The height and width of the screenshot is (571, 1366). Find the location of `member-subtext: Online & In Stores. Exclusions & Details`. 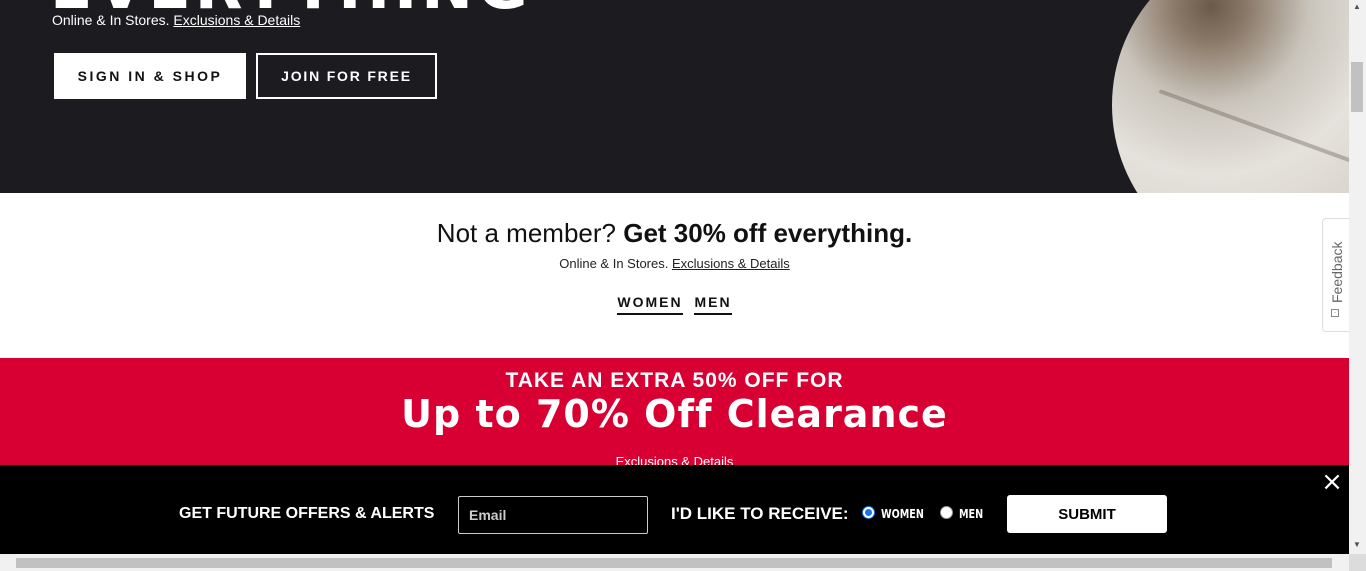

member-subtext: Online & In Stores. Exclusions & Details is located at coordinates (674, 263).